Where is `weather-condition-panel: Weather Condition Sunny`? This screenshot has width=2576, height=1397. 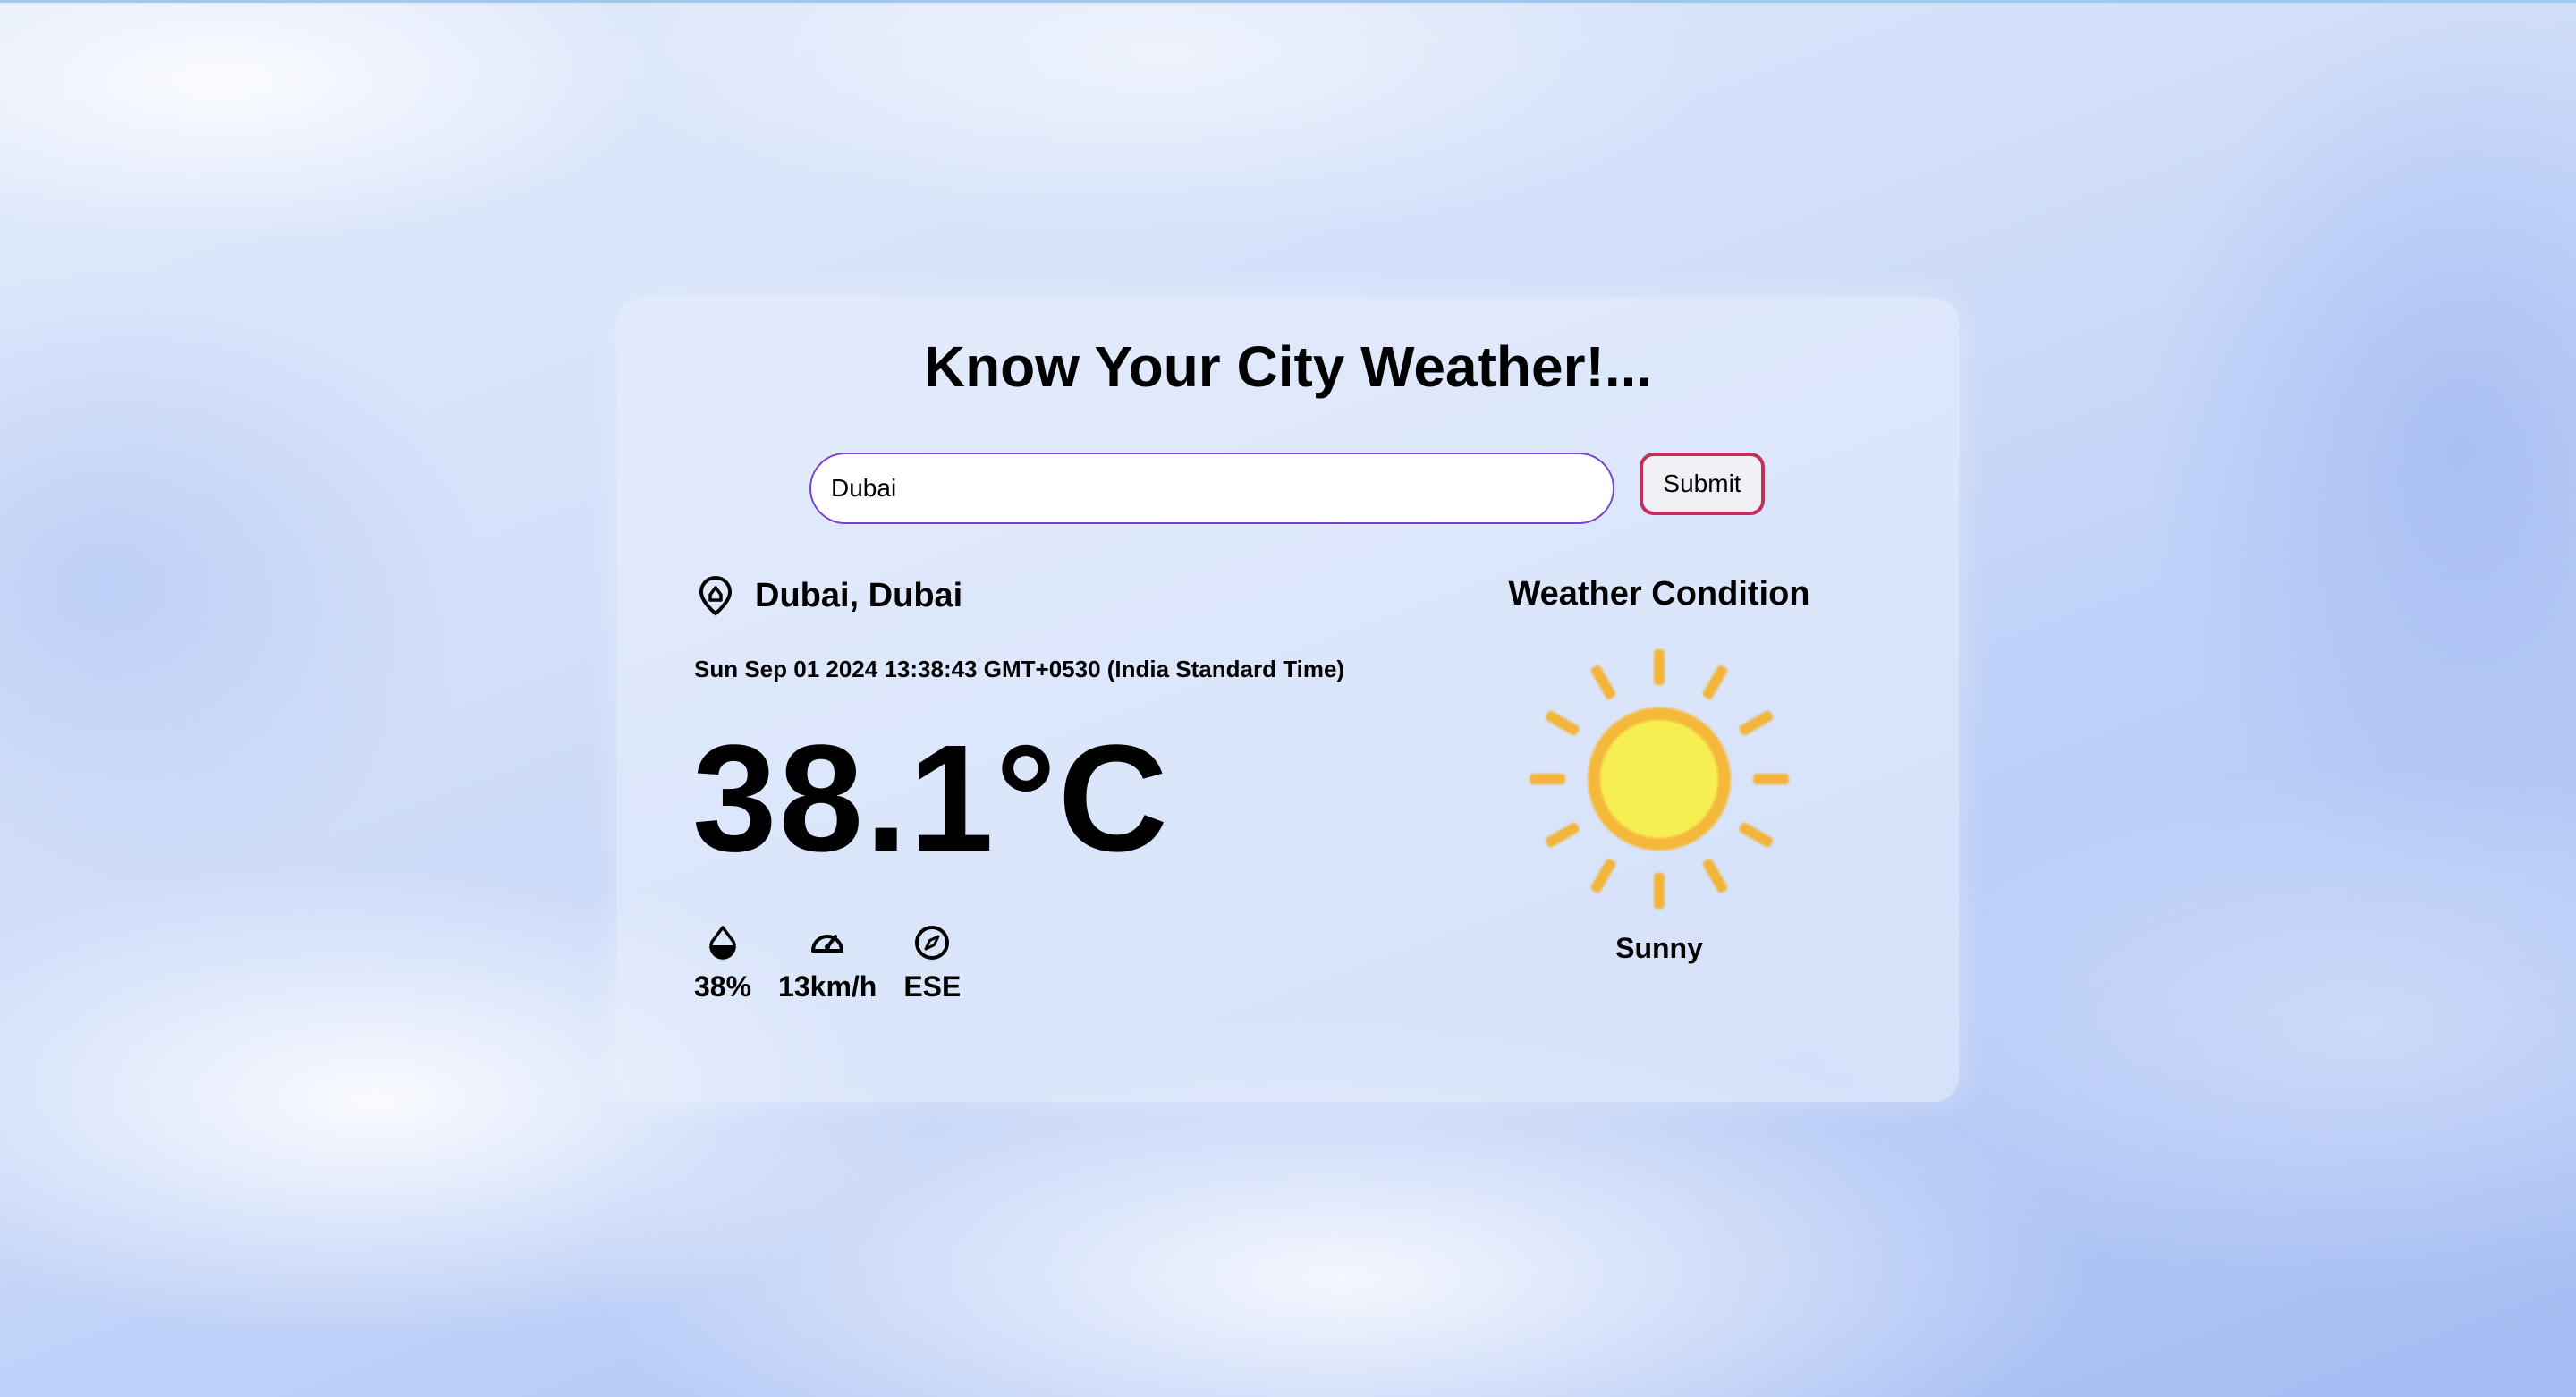
weather-condition-panel: Weather Condition Sunny is located at coordinates (1659, 770).